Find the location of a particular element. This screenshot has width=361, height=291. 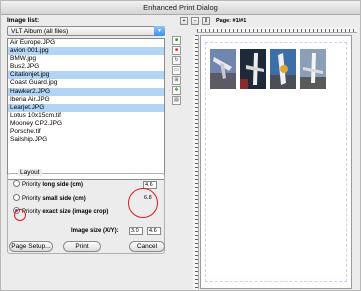

preview-toolbar: ■ ■ ↻ ▭ ⊞ ✥ ▤ is located at coordinates (177, 71).